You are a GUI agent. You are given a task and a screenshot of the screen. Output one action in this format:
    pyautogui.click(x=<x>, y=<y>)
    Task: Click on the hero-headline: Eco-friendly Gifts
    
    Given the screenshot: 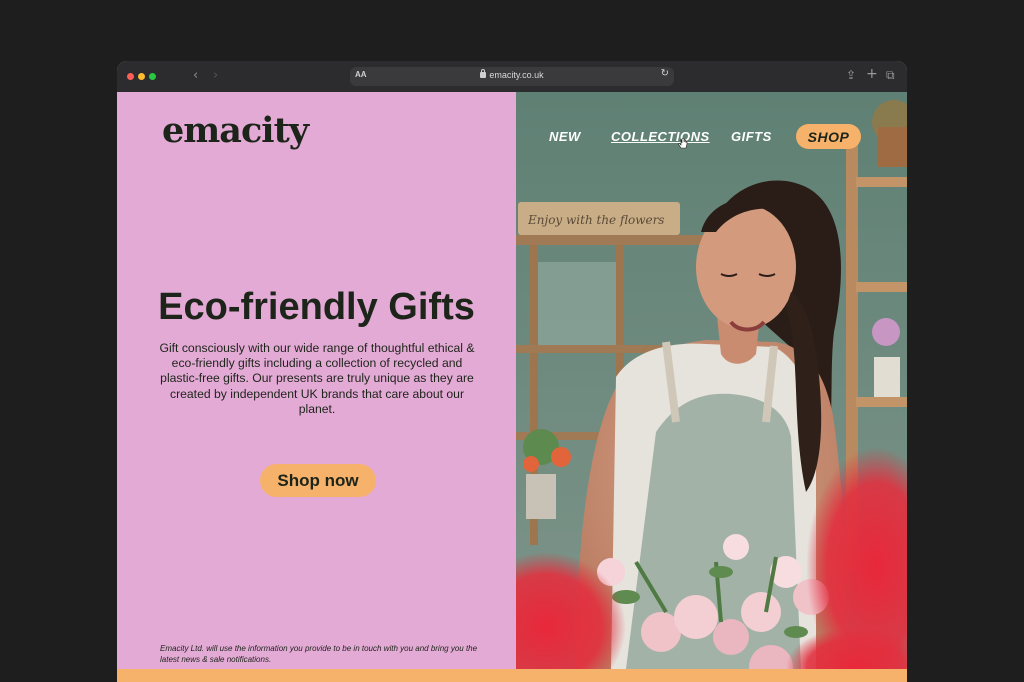 What is the action you would take?
    pyautogui.click(x=316, y=307)
    